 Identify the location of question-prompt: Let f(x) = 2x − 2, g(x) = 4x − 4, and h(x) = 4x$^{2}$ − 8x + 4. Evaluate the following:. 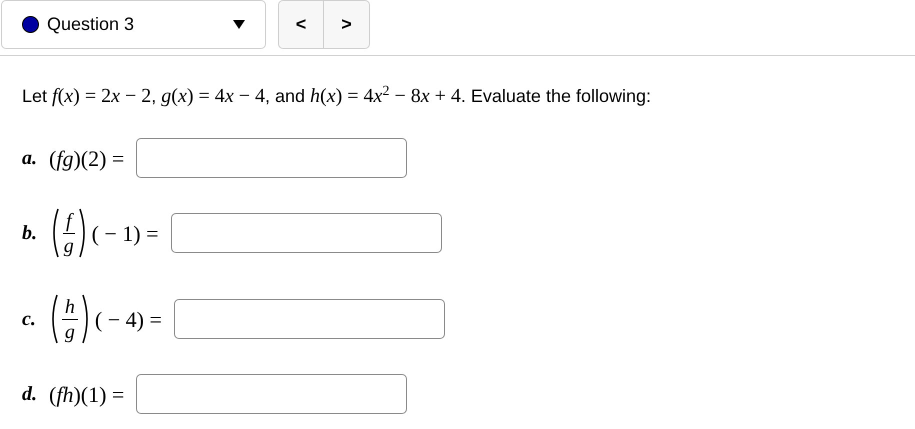
(336, 96).